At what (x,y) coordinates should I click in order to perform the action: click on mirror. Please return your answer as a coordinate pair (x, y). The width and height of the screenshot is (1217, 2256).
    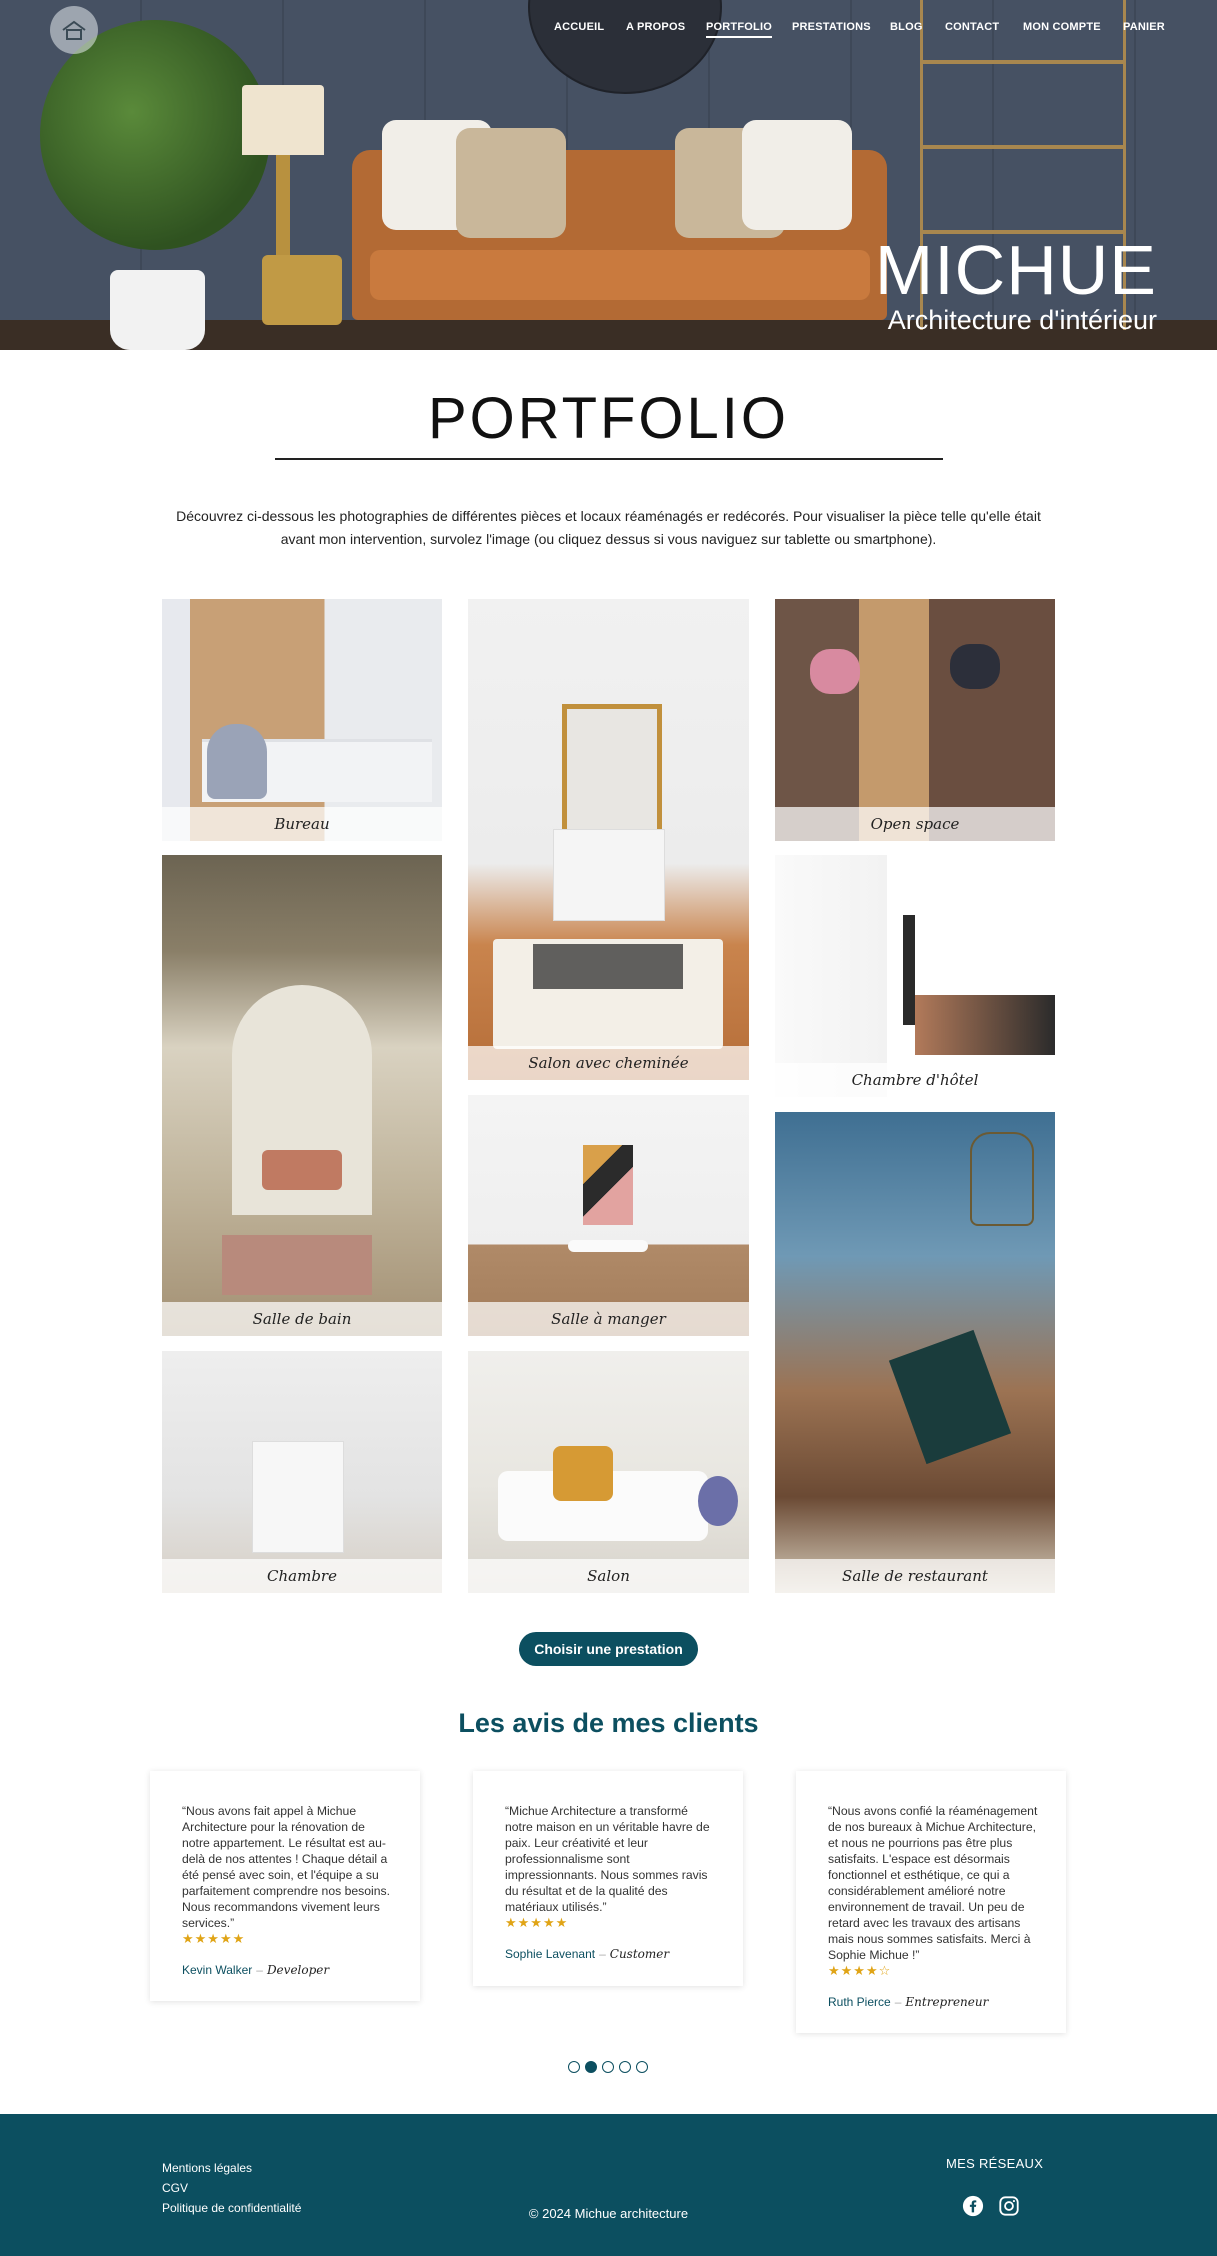
    Looking at the image, I should click on (612, 771).